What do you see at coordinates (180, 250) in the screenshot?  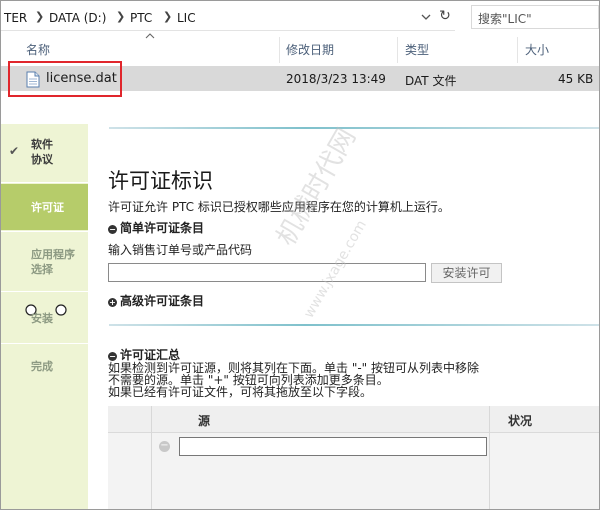 I see `order-number-label: 输入销售订单号或产品代码` at bounding box center [180, 250].